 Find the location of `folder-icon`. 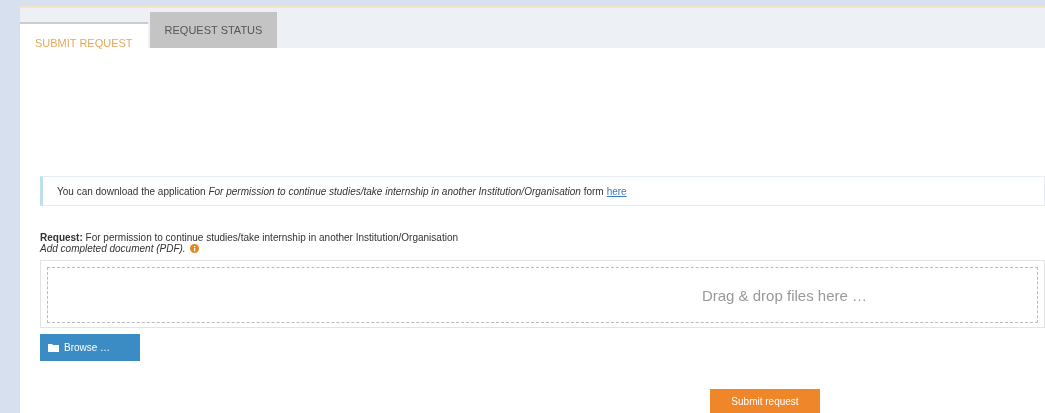

folder-icon is located at coordinates (53, 347).